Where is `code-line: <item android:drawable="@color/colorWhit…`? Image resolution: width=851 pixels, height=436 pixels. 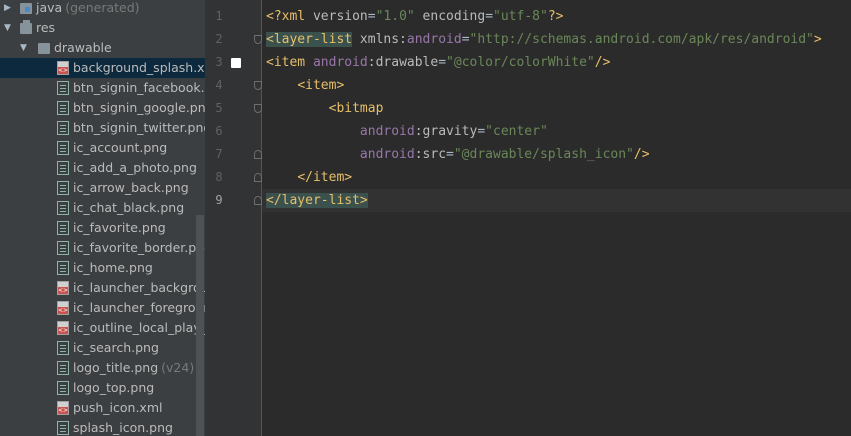
code-line: <item android:drawable="@color/colorWhit… is located at coordinates (556, 62).